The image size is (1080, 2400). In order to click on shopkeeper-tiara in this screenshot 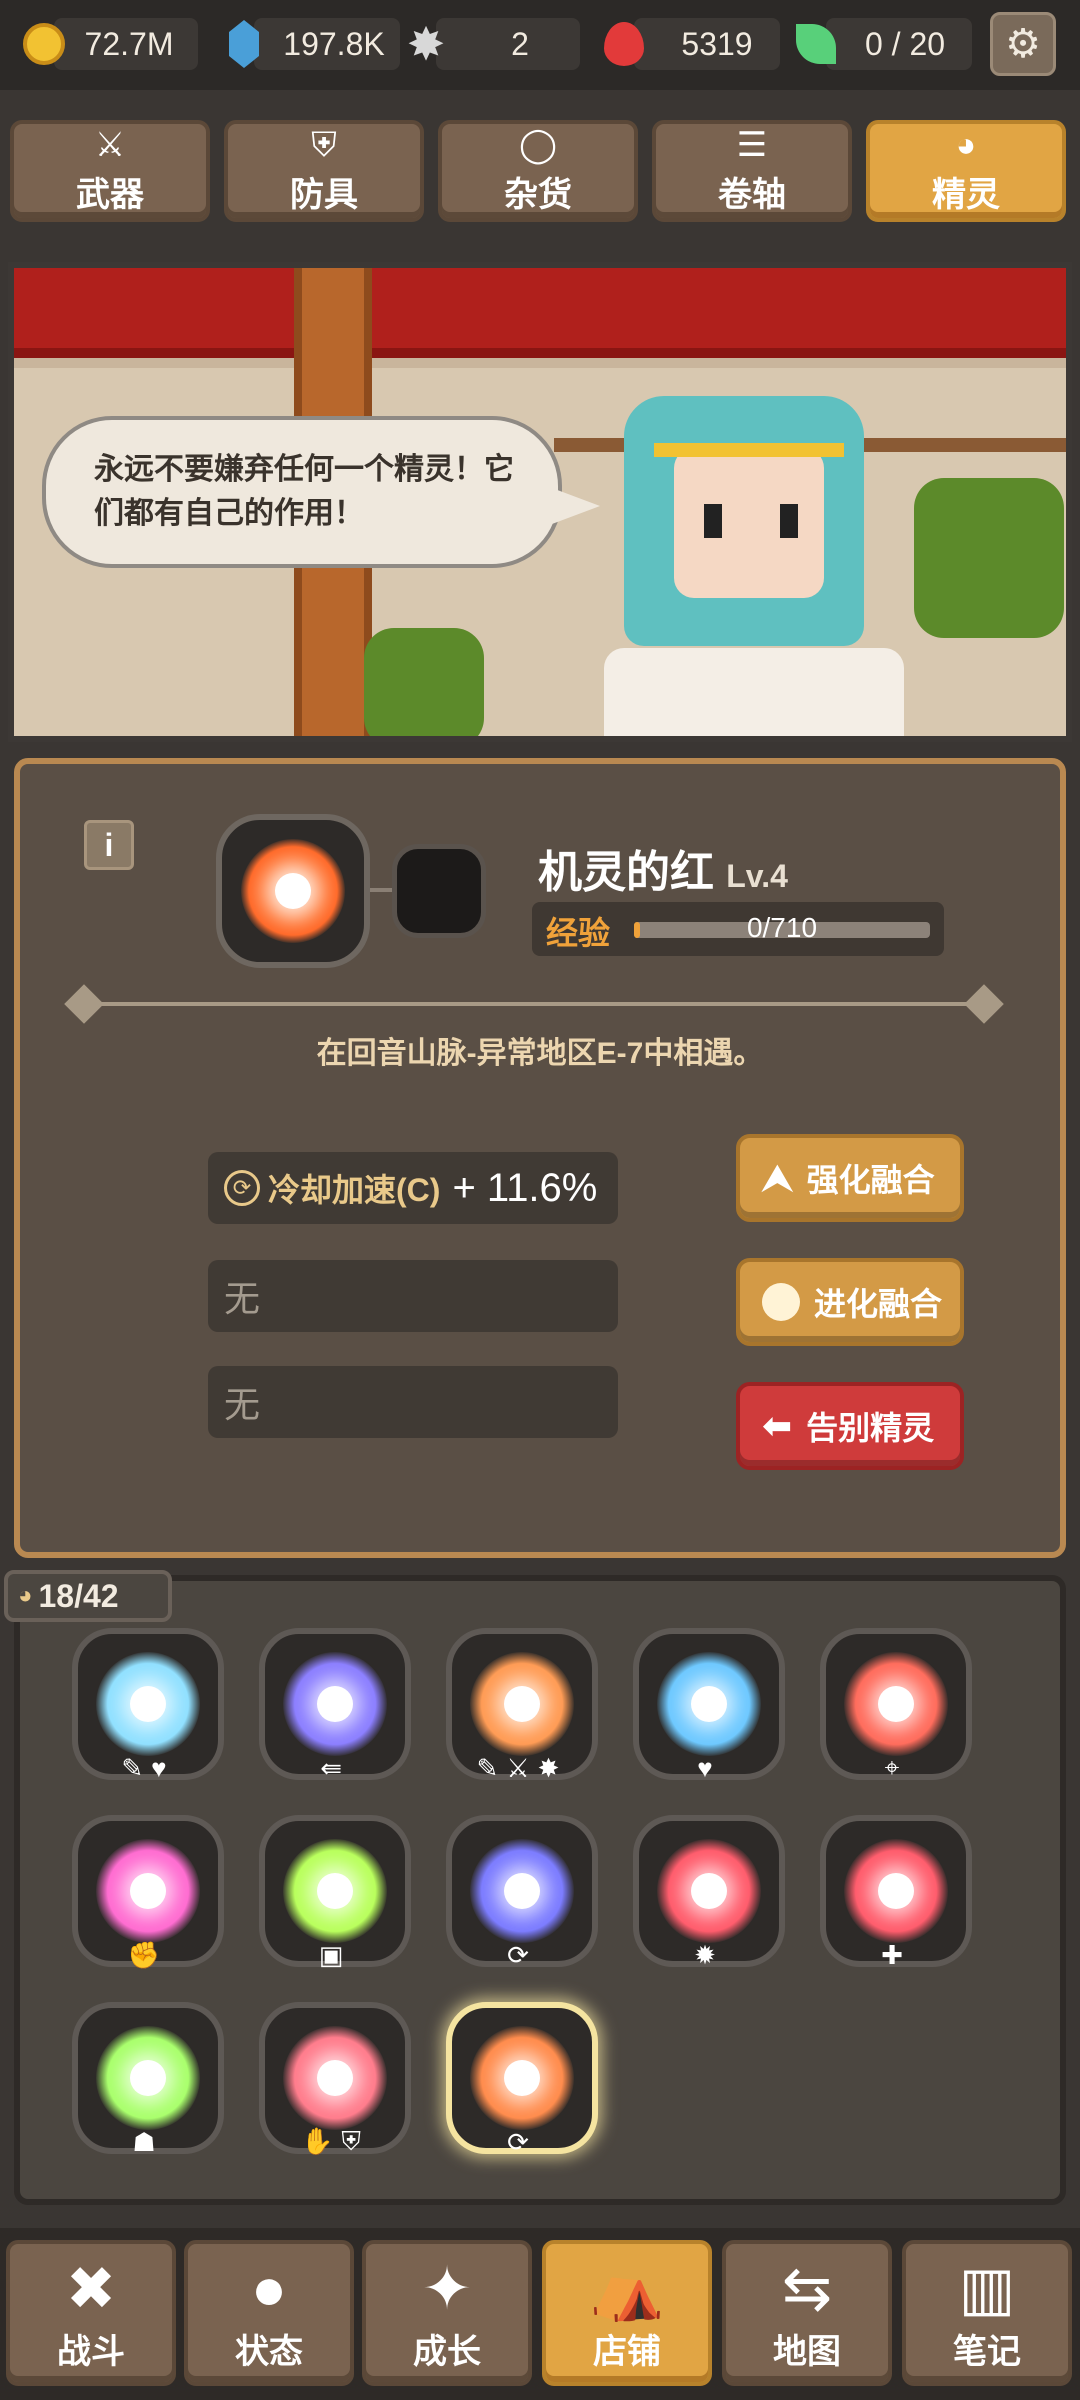, I will do `click(749, 450)`.